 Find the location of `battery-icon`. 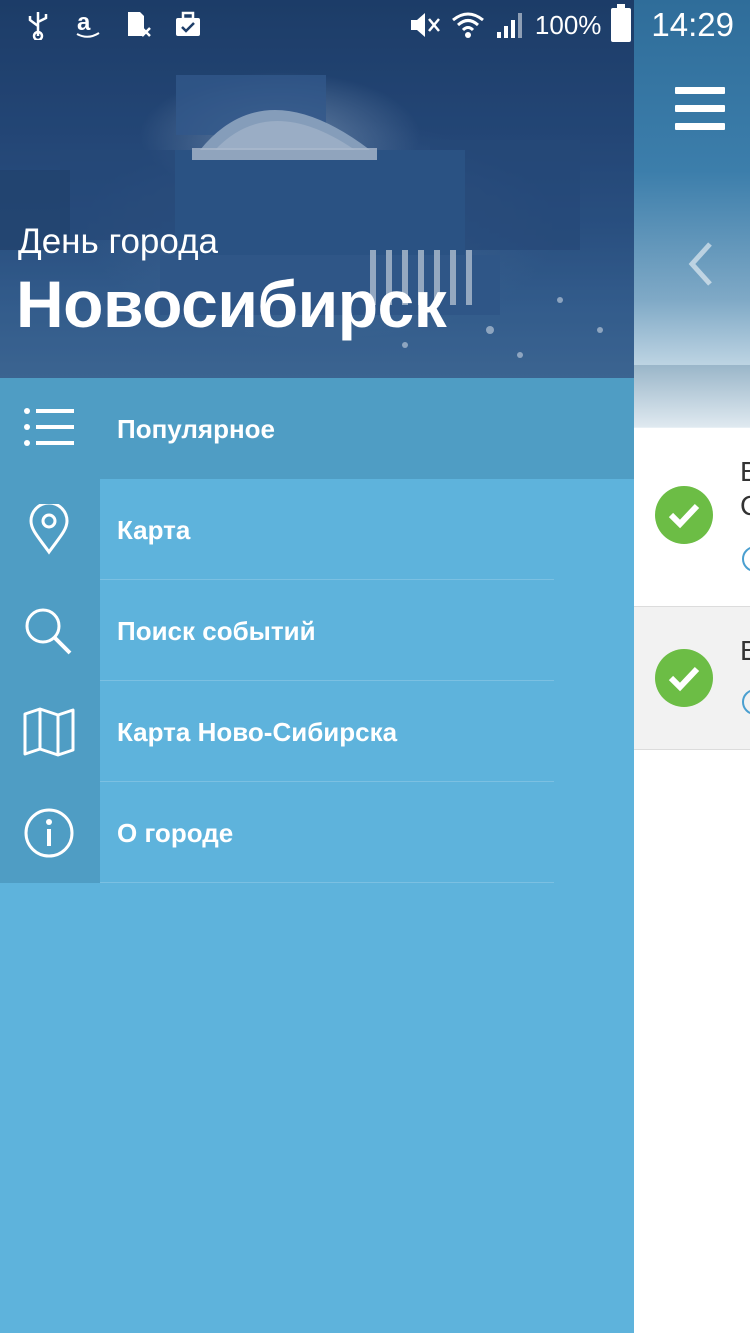

battery-icon is located at coordinates (621, 23).